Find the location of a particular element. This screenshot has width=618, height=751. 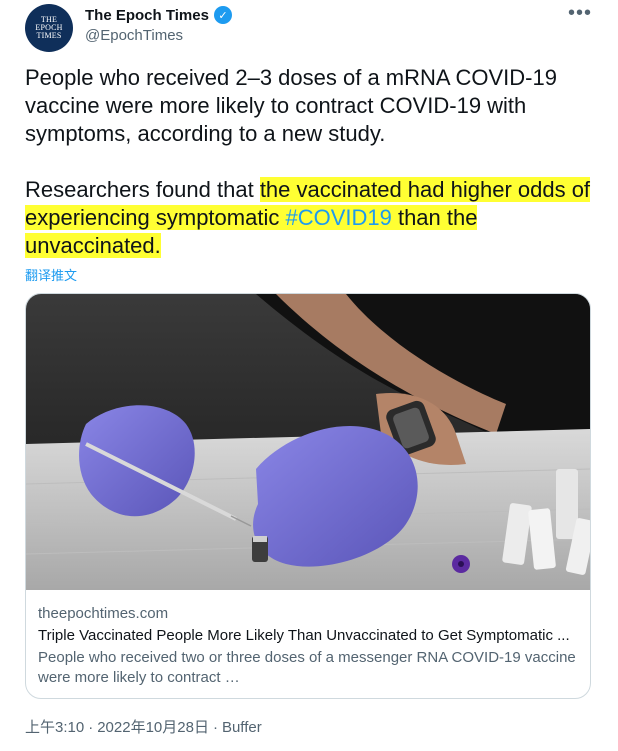

verified-badge-icon: ✓ is located at coordinates (222, 15).